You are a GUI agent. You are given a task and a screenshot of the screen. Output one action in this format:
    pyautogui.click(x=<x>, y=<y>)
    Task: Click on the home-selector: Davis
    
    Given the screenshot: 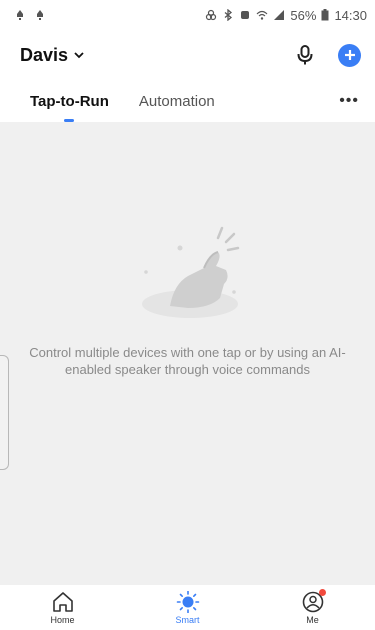 What is the action you would take?
    pyautogui.click(x=52, y=55)
    